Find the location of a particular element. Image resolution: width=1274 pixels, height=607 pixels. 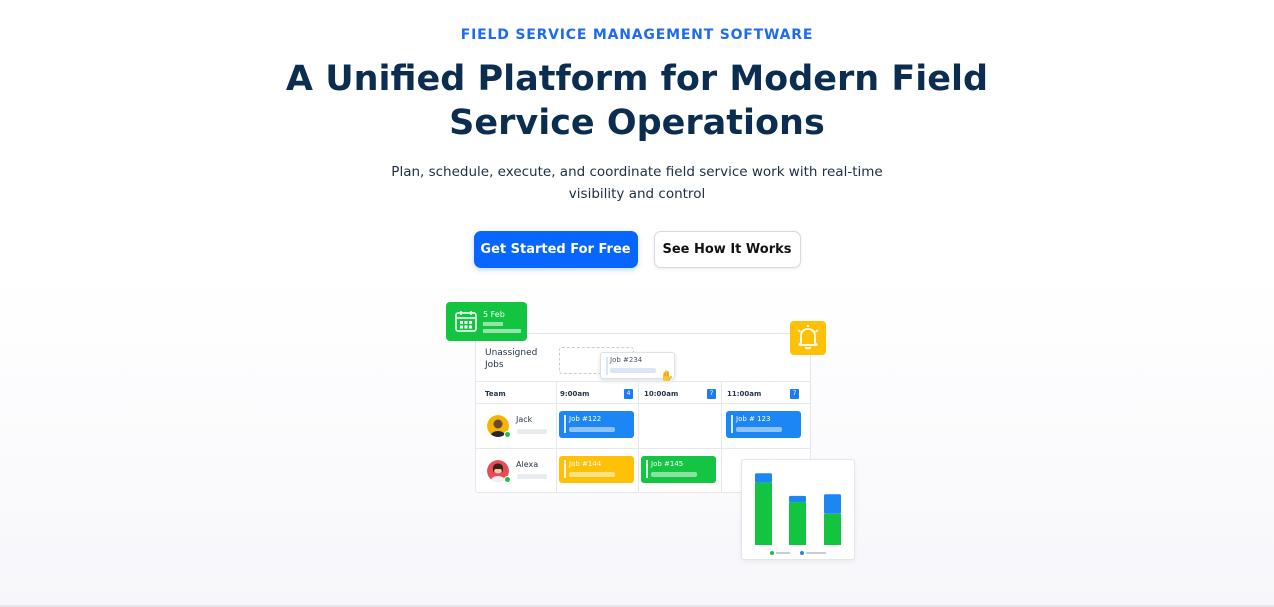

job-label: Job #145 is located at coordinates (667, 464).